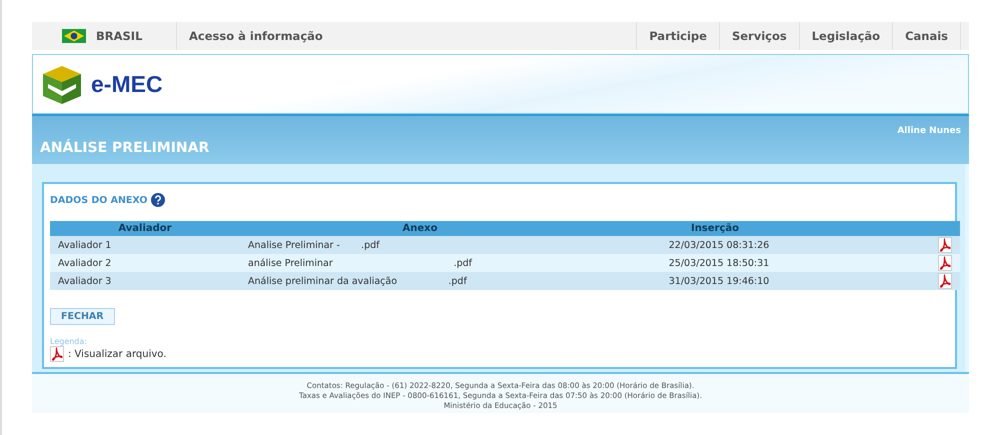 The height and width of the screenshot is (435, 987). Describe the element at coordinates (85, 263) in the screenshot. I see `table-cell: Avaliador 2` at that location.